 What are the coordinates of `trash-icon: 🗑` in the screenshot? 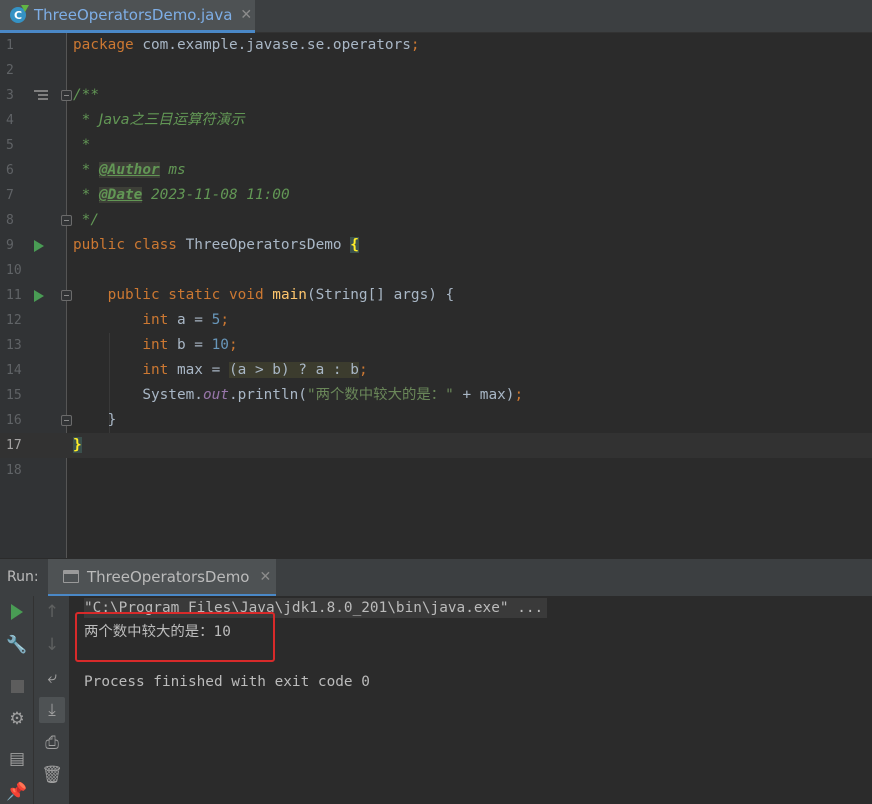 It's located at (52, 775).